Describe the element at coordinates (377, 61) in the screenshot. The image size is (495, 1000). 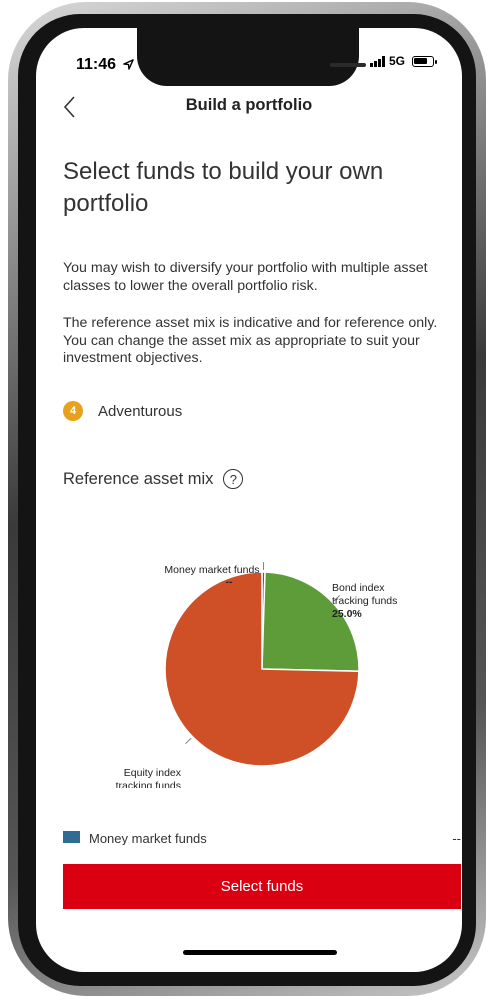
I see `signal-icon` at that location.